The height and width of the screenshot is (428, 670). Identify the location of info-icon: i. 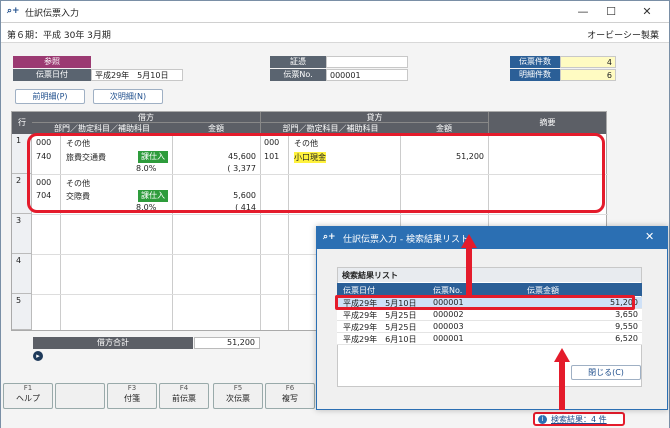
(542, 419).